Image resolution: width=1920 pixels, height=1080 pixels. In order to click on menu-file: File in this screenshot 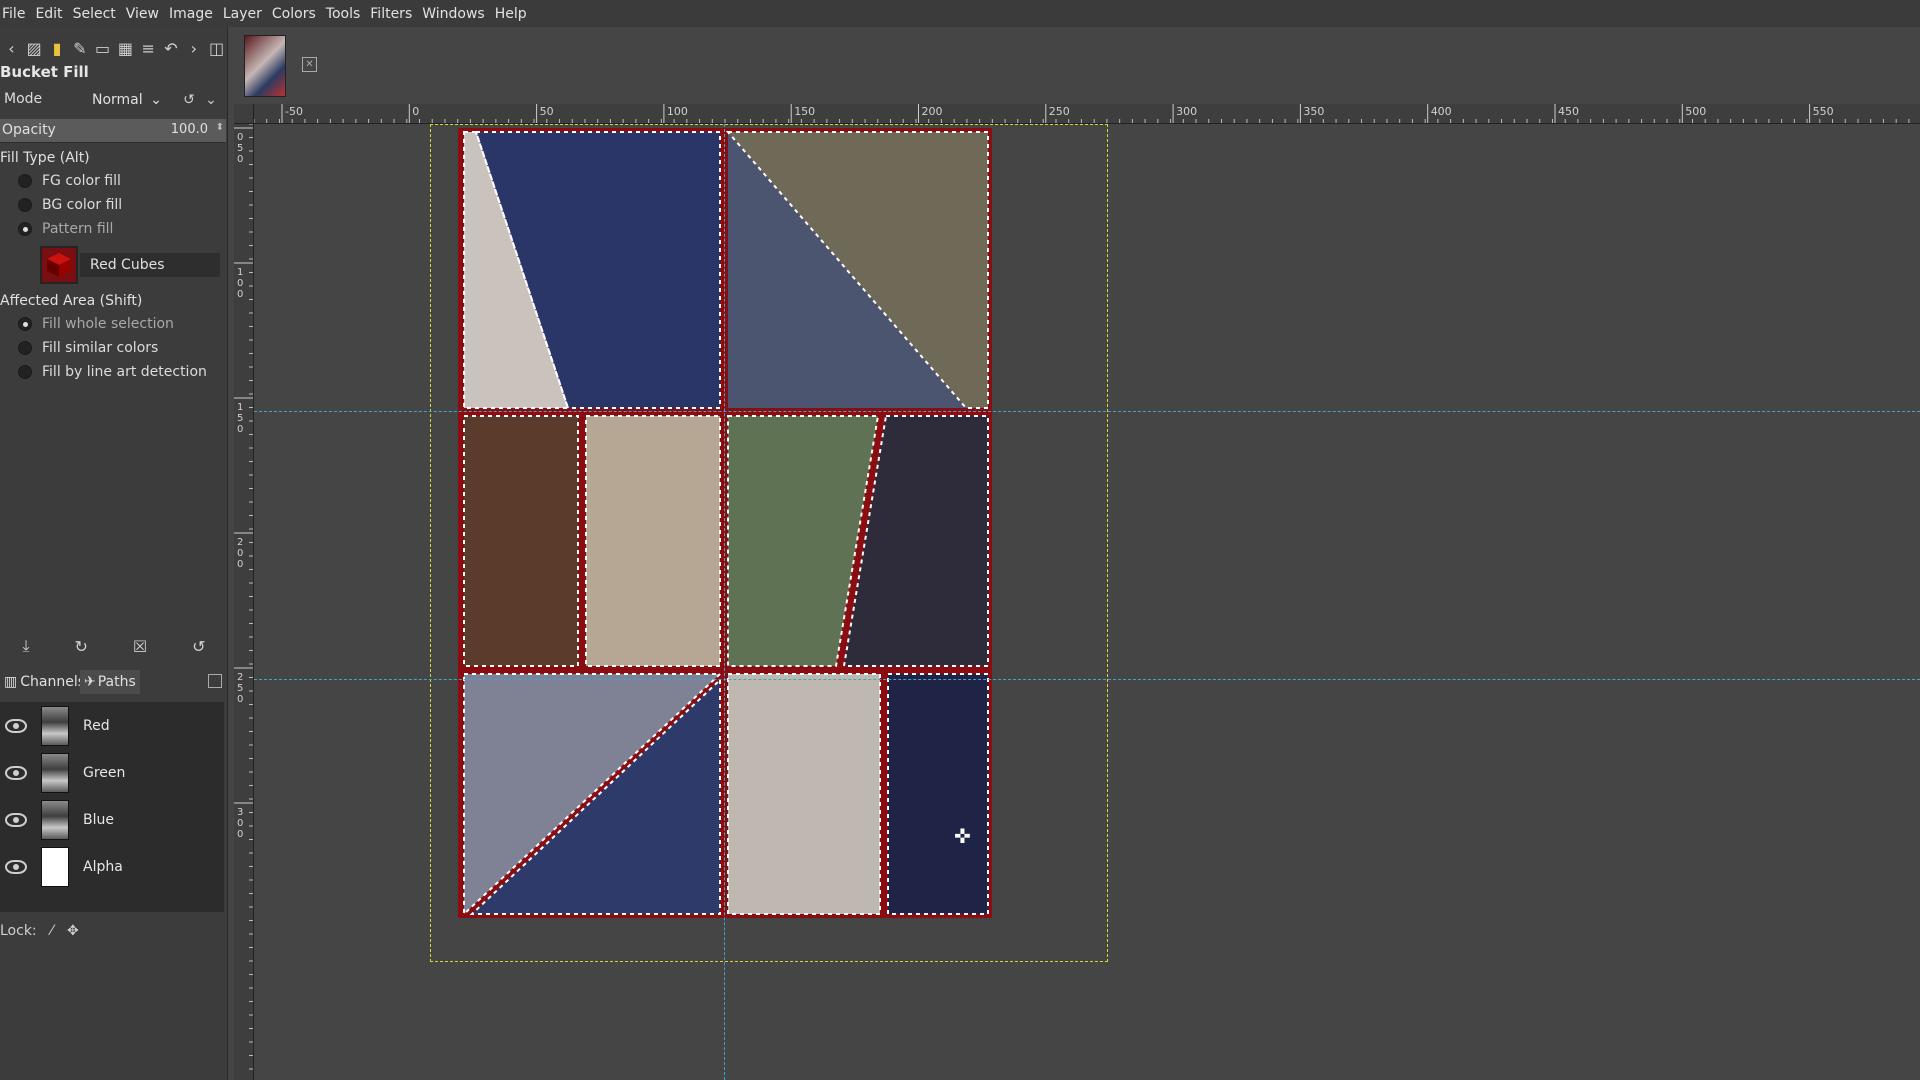, I will do `click(17, 14)`.